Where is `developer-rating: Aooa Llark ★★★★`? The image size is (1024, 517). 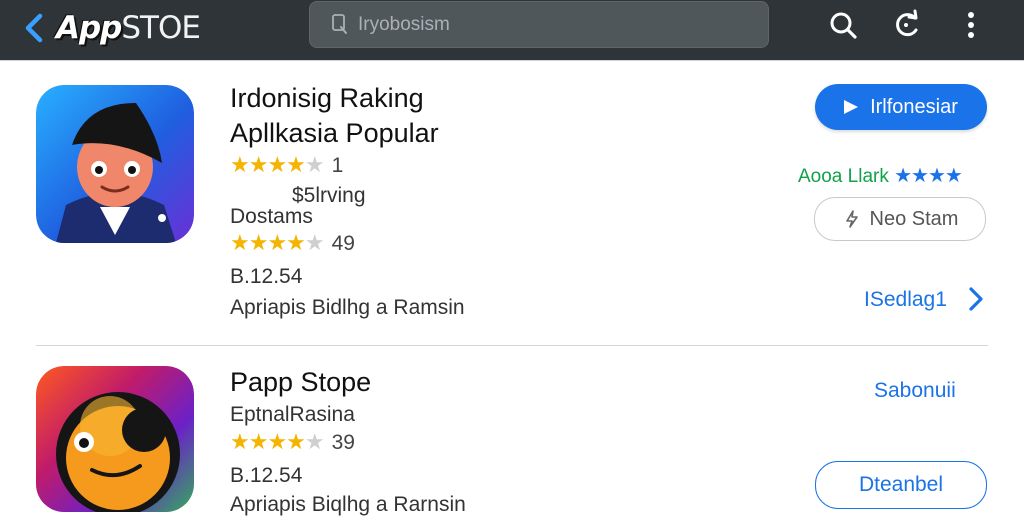
developer-rating: Aooa Llark ★★★★ is located at coordinates (880, 175).